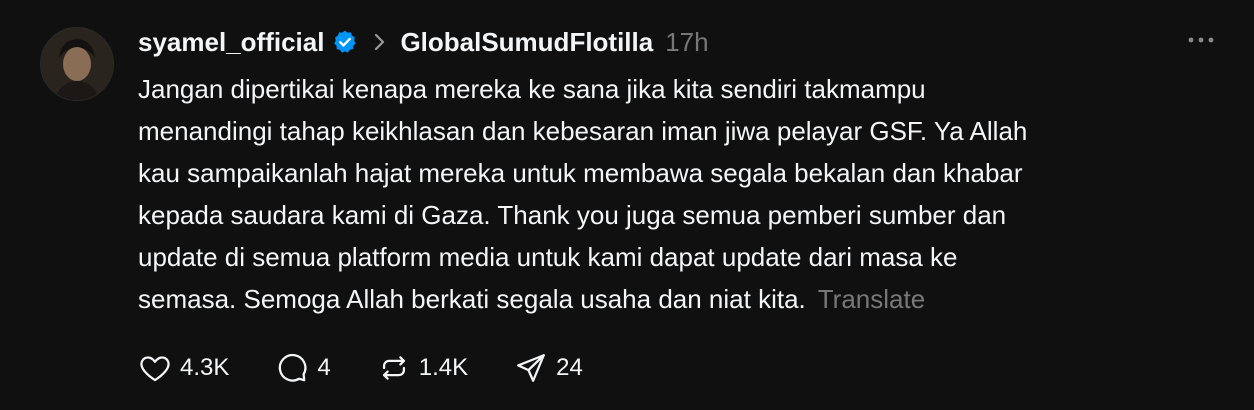 The image size is (1254, 410). I want to click on reply-button: 4, so click(303, 368).